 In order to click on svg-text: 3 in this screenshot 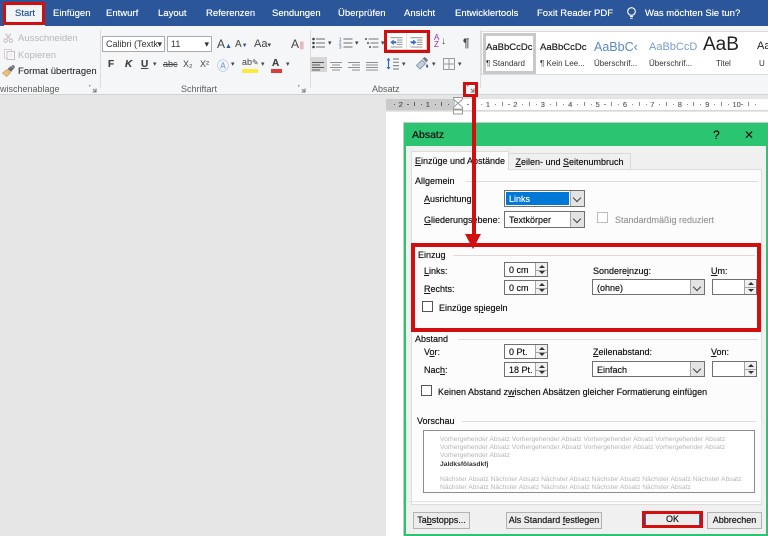, I will do `click(340, 47)`.